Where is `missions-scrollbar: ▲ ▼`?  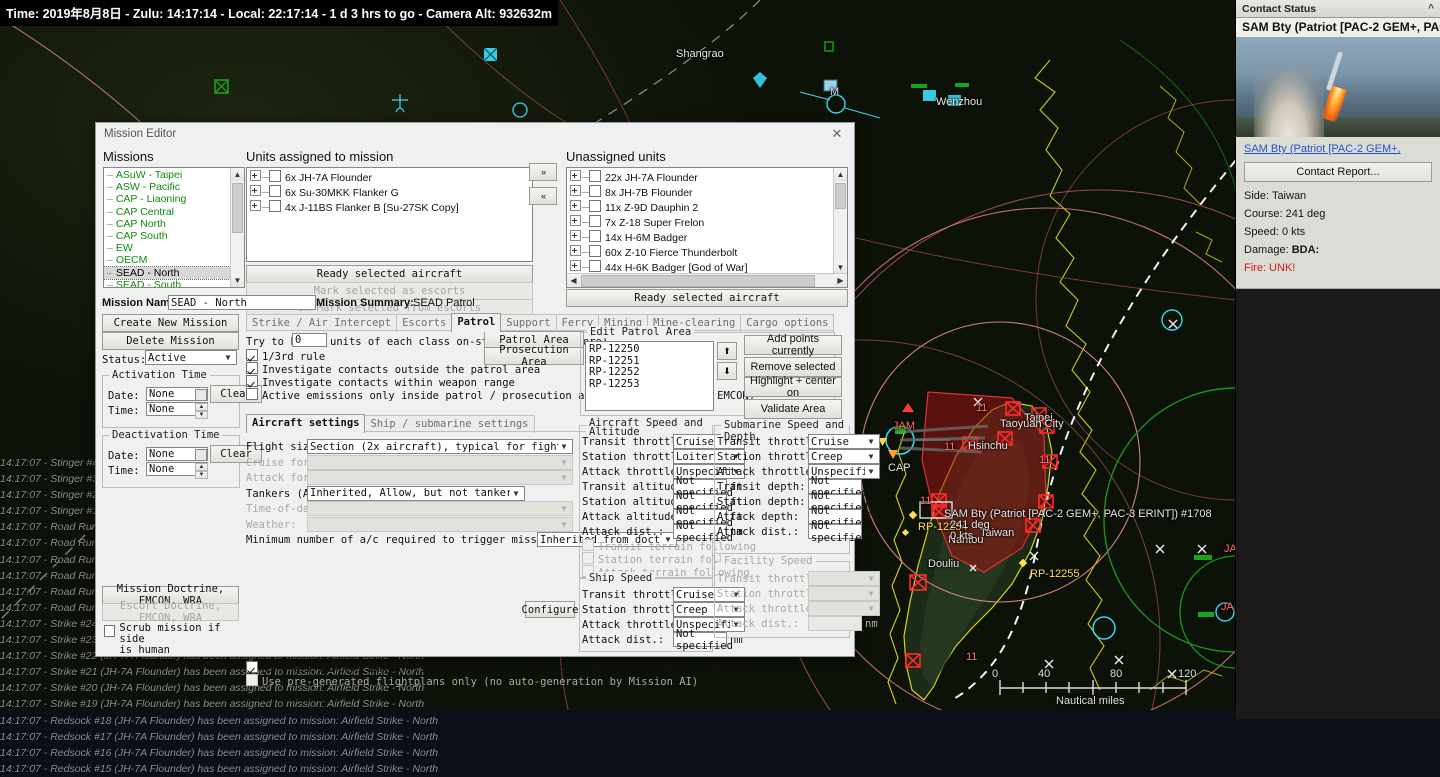
missions-scrollbar: ▲ ▼ is located at coordinates (237, 227).